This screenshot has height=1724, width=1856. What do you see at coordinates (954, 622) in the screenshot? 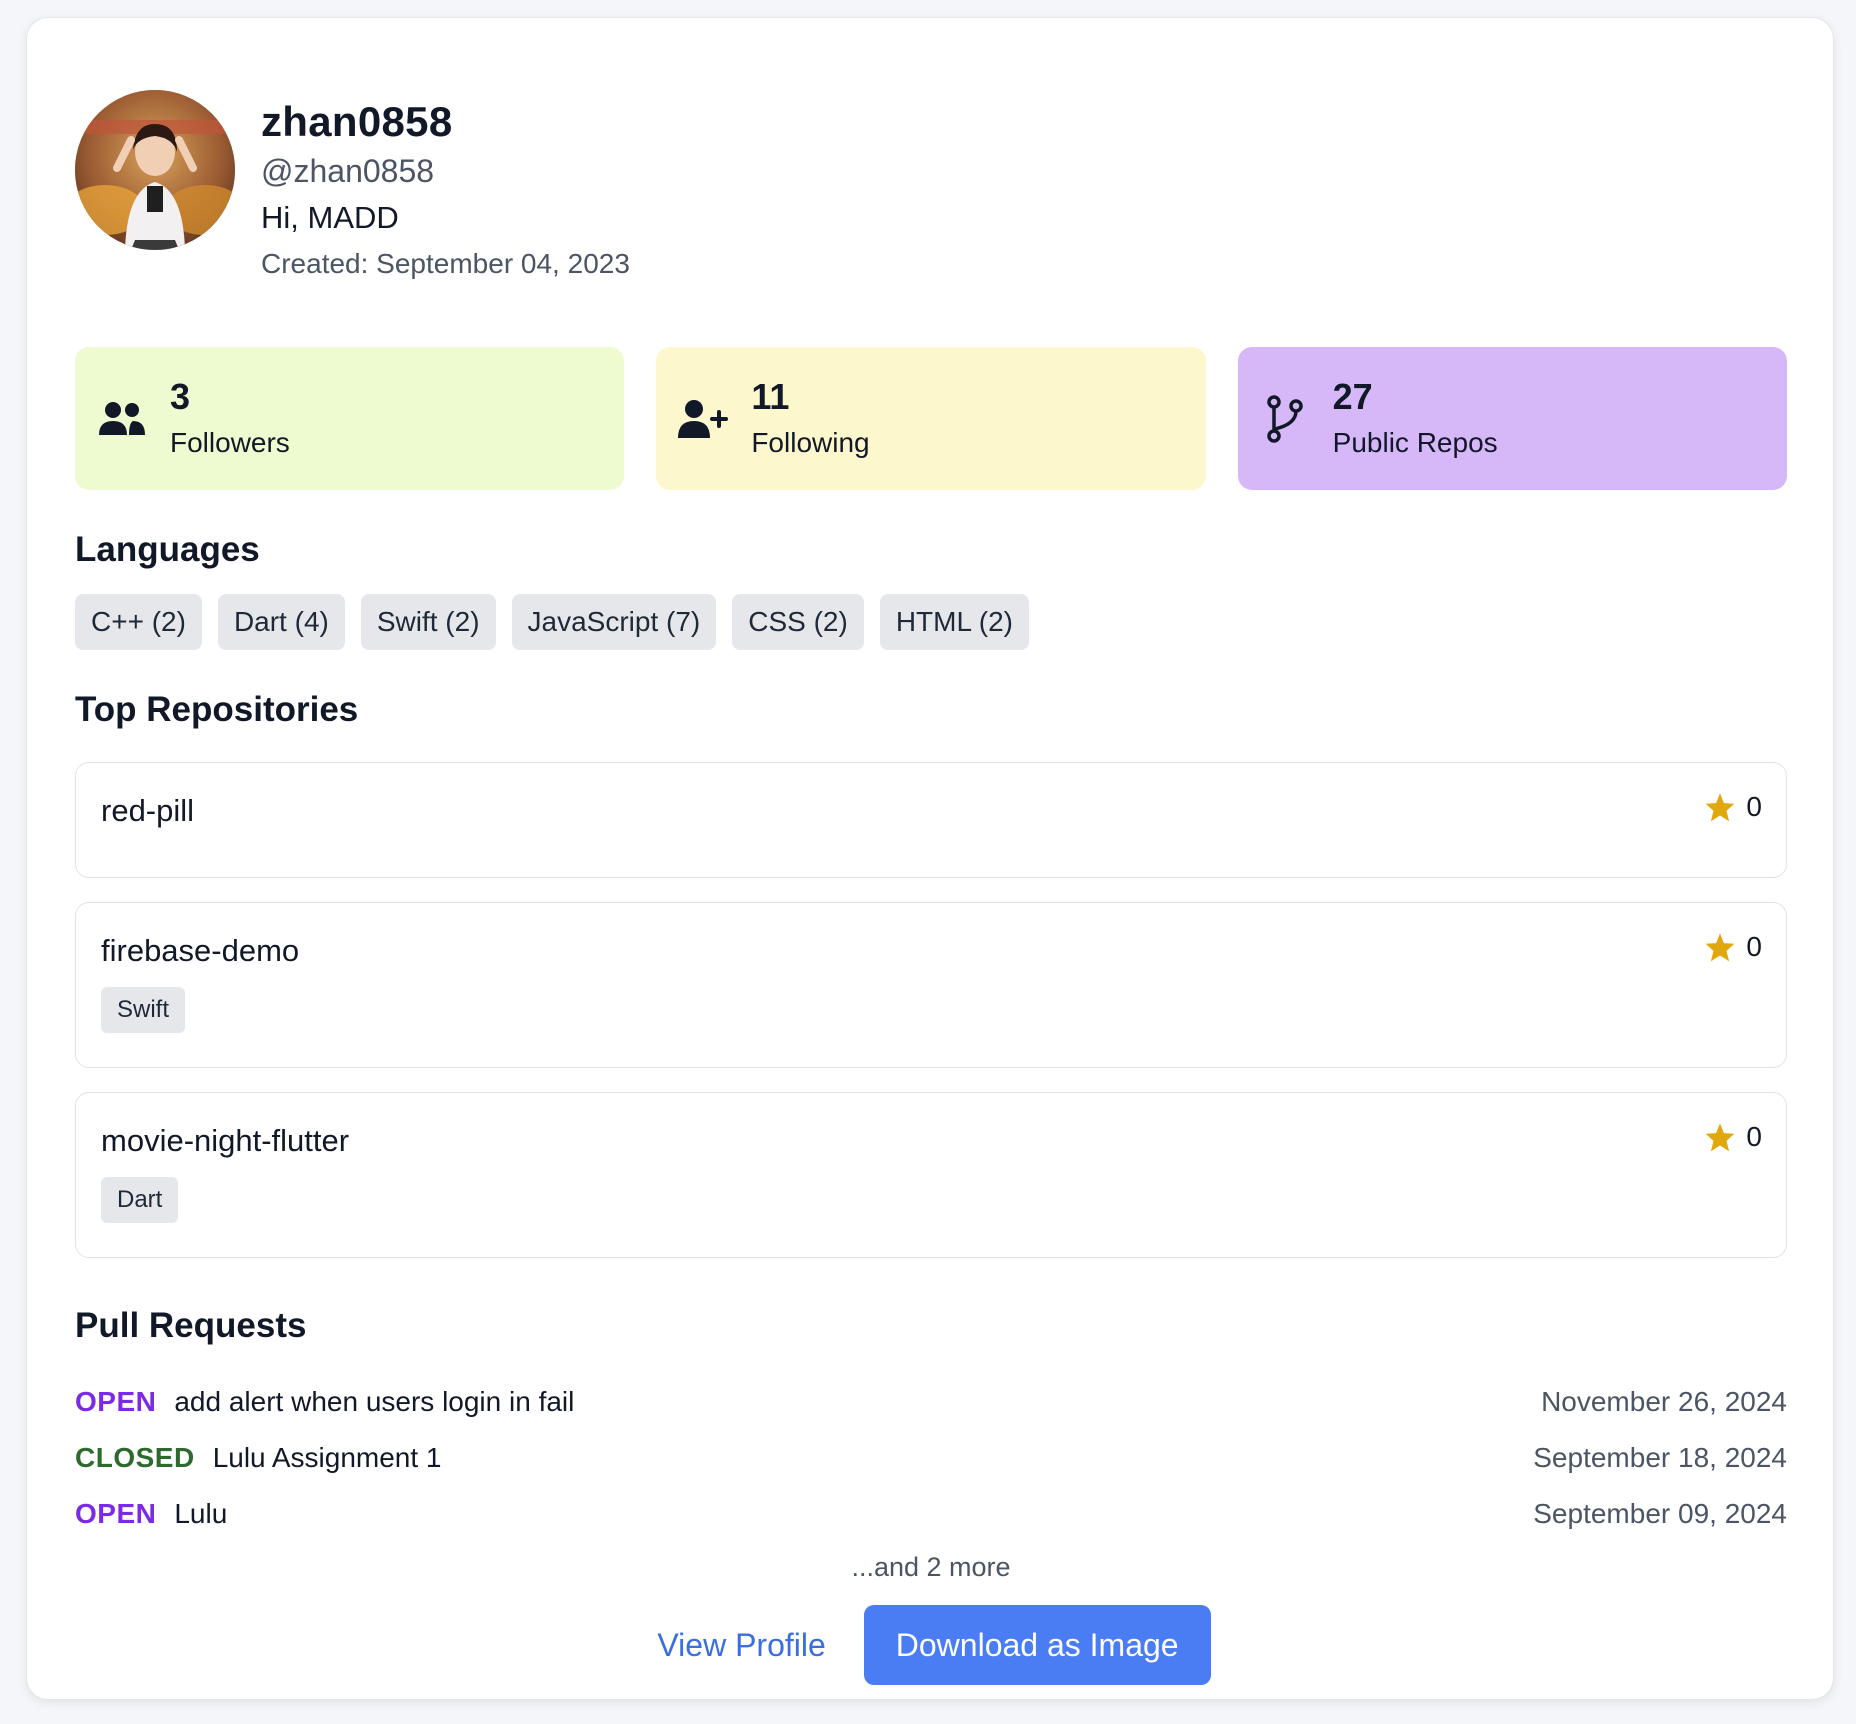
I see `language-tag: HTML (2)` at bounding box center [954, 622].